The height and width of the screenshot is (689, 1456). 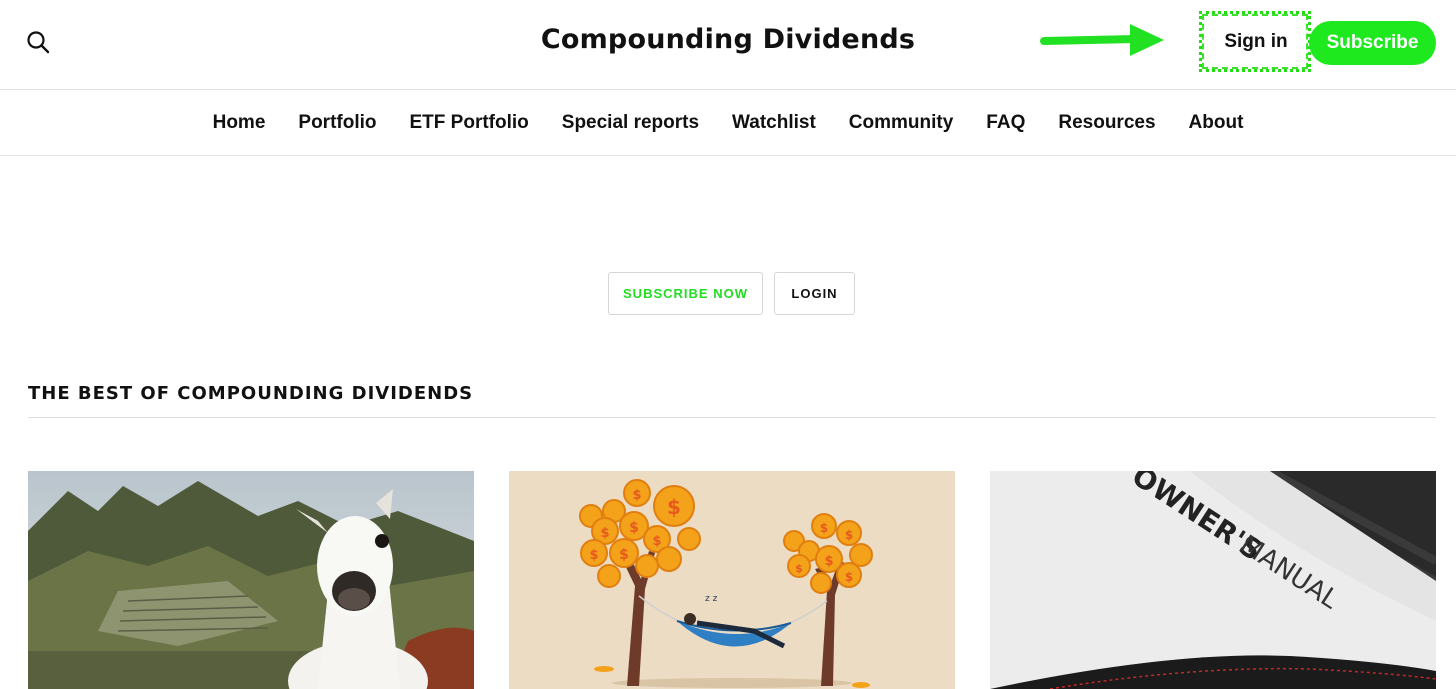 I want to click on section-divider, so click(x=732, y=417).